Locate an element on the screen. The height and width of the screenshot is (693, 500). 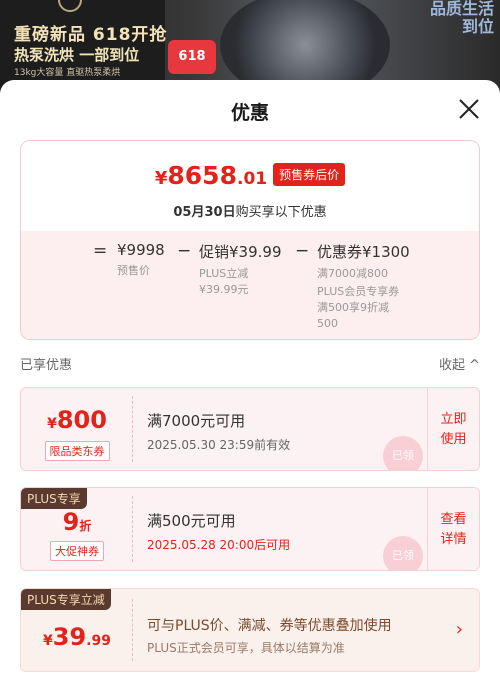
coupon-discount: 9 is located at coordinates (71, 522).